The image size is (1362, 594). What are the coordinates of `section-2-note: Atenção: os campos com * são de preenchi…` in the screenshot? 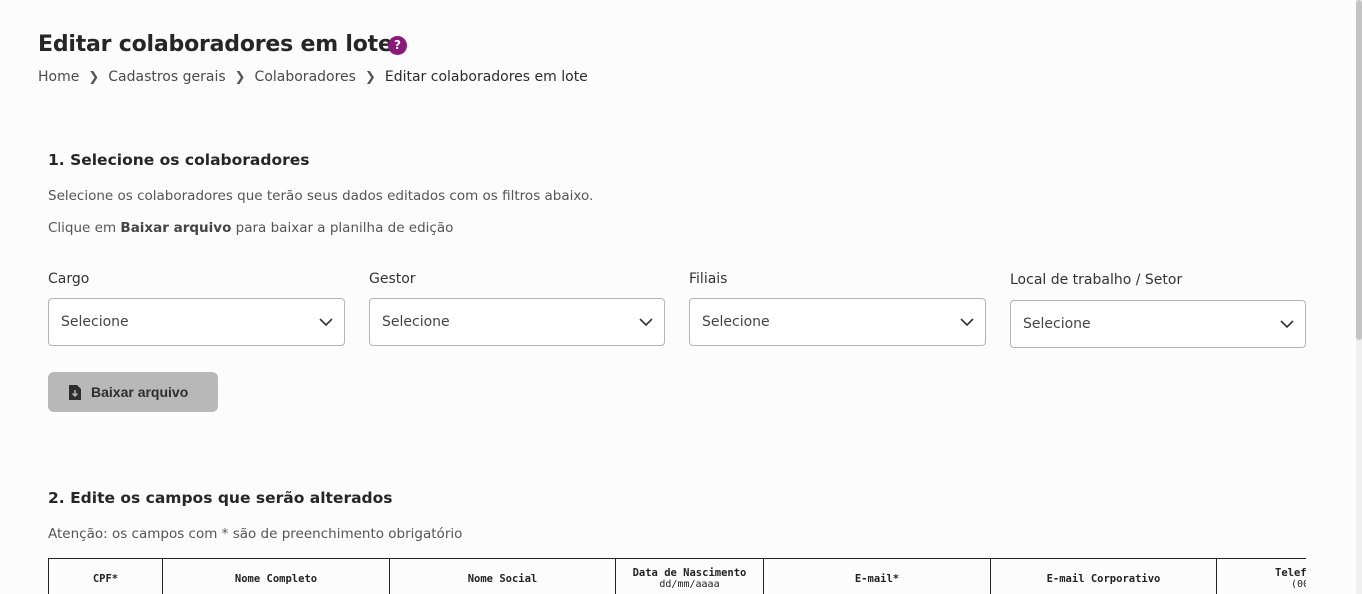 It's located at (255, 534).